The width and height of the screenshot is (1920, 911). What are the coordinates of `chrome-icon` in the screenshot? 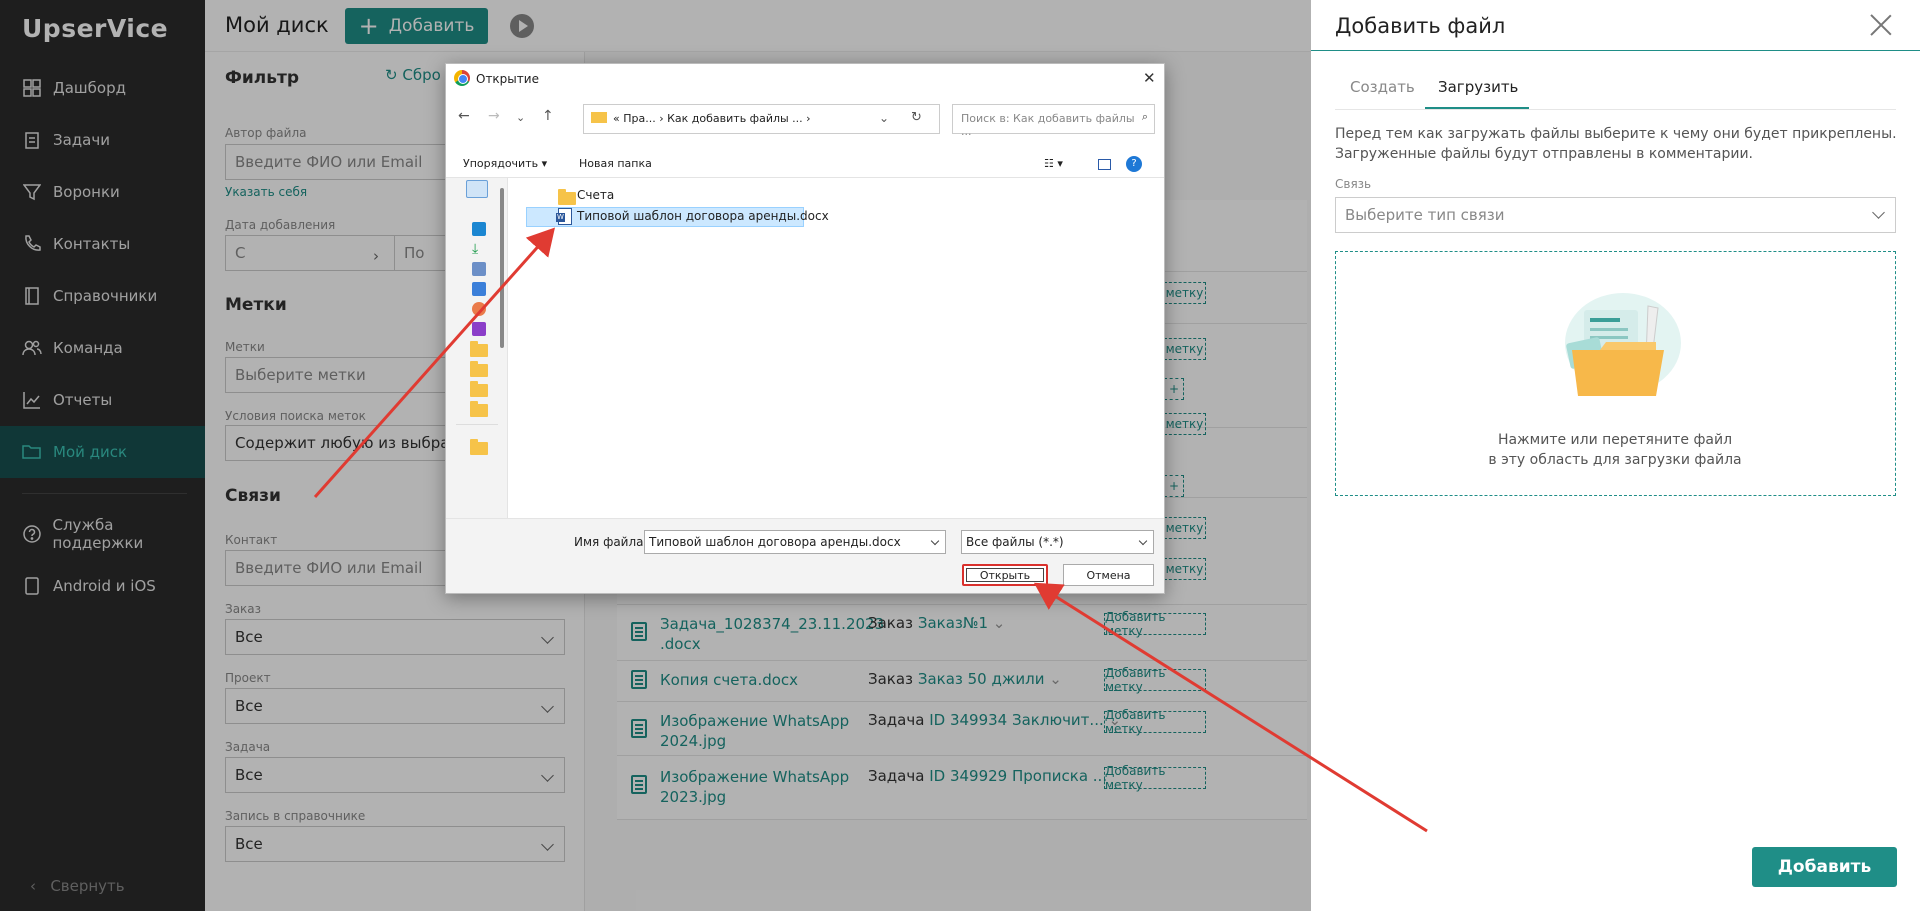 It's located at (462, 78).